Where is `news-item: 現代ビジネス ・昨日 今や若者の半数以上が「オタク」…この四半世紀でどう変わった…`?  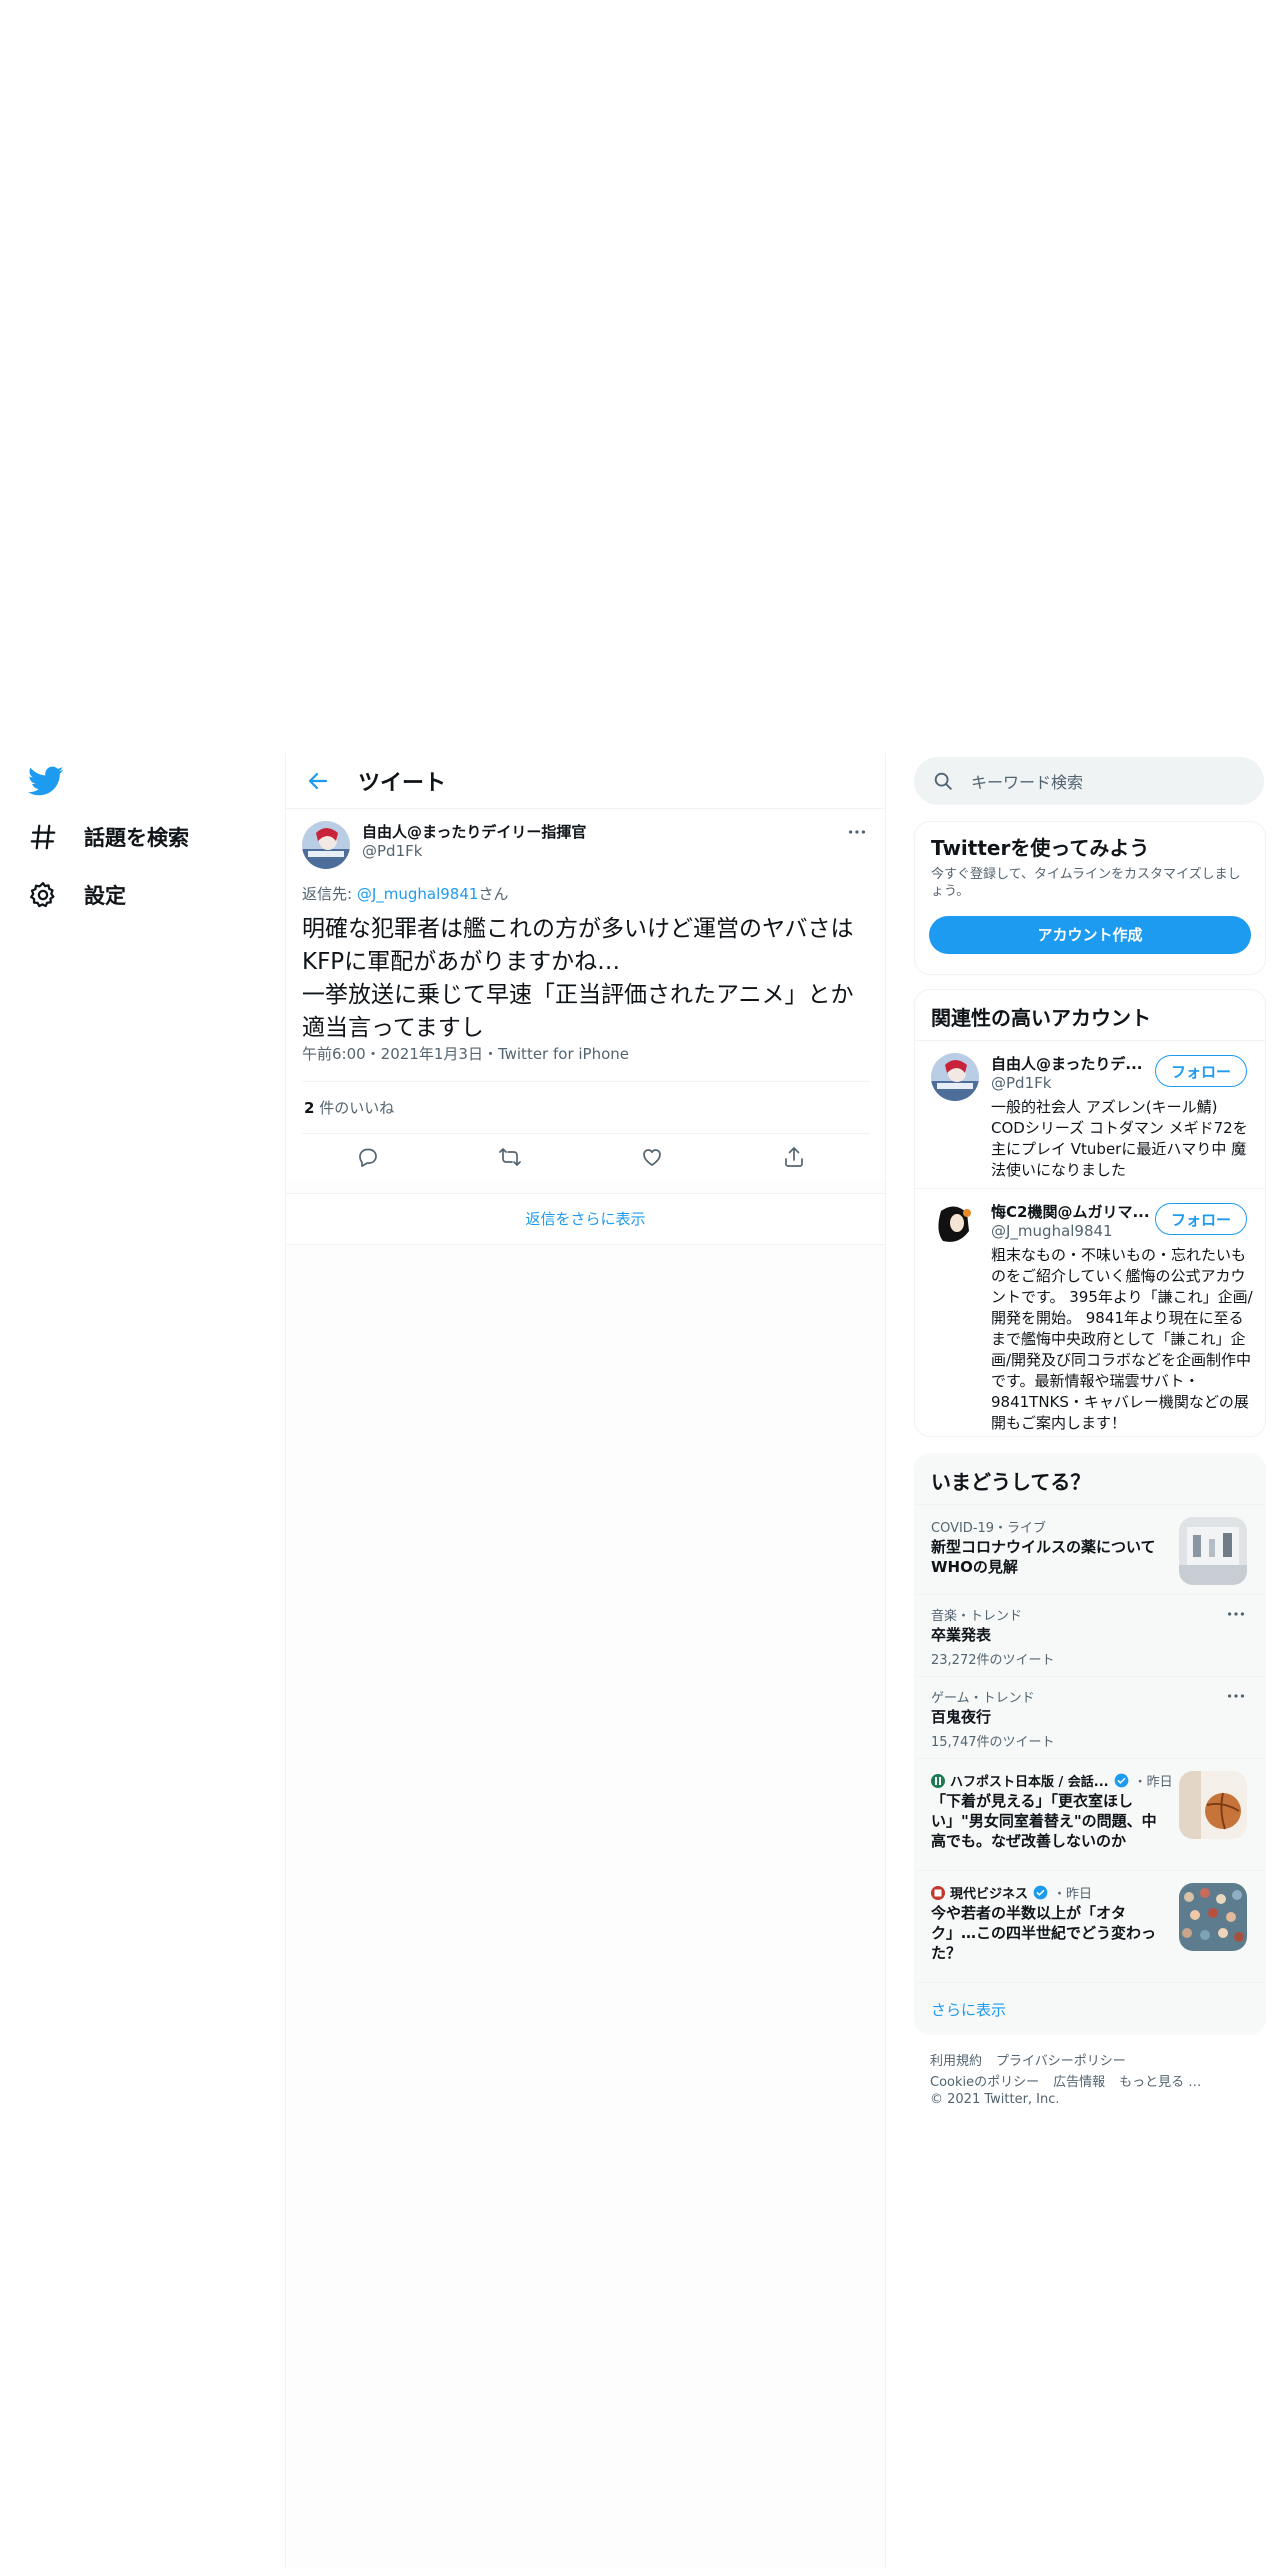
news-item: 現代ビジネス ・昨日 今や若者の半数以上が「オタク」…この四半世紀でどう変わった… is located at coordinates (1090, 1926).